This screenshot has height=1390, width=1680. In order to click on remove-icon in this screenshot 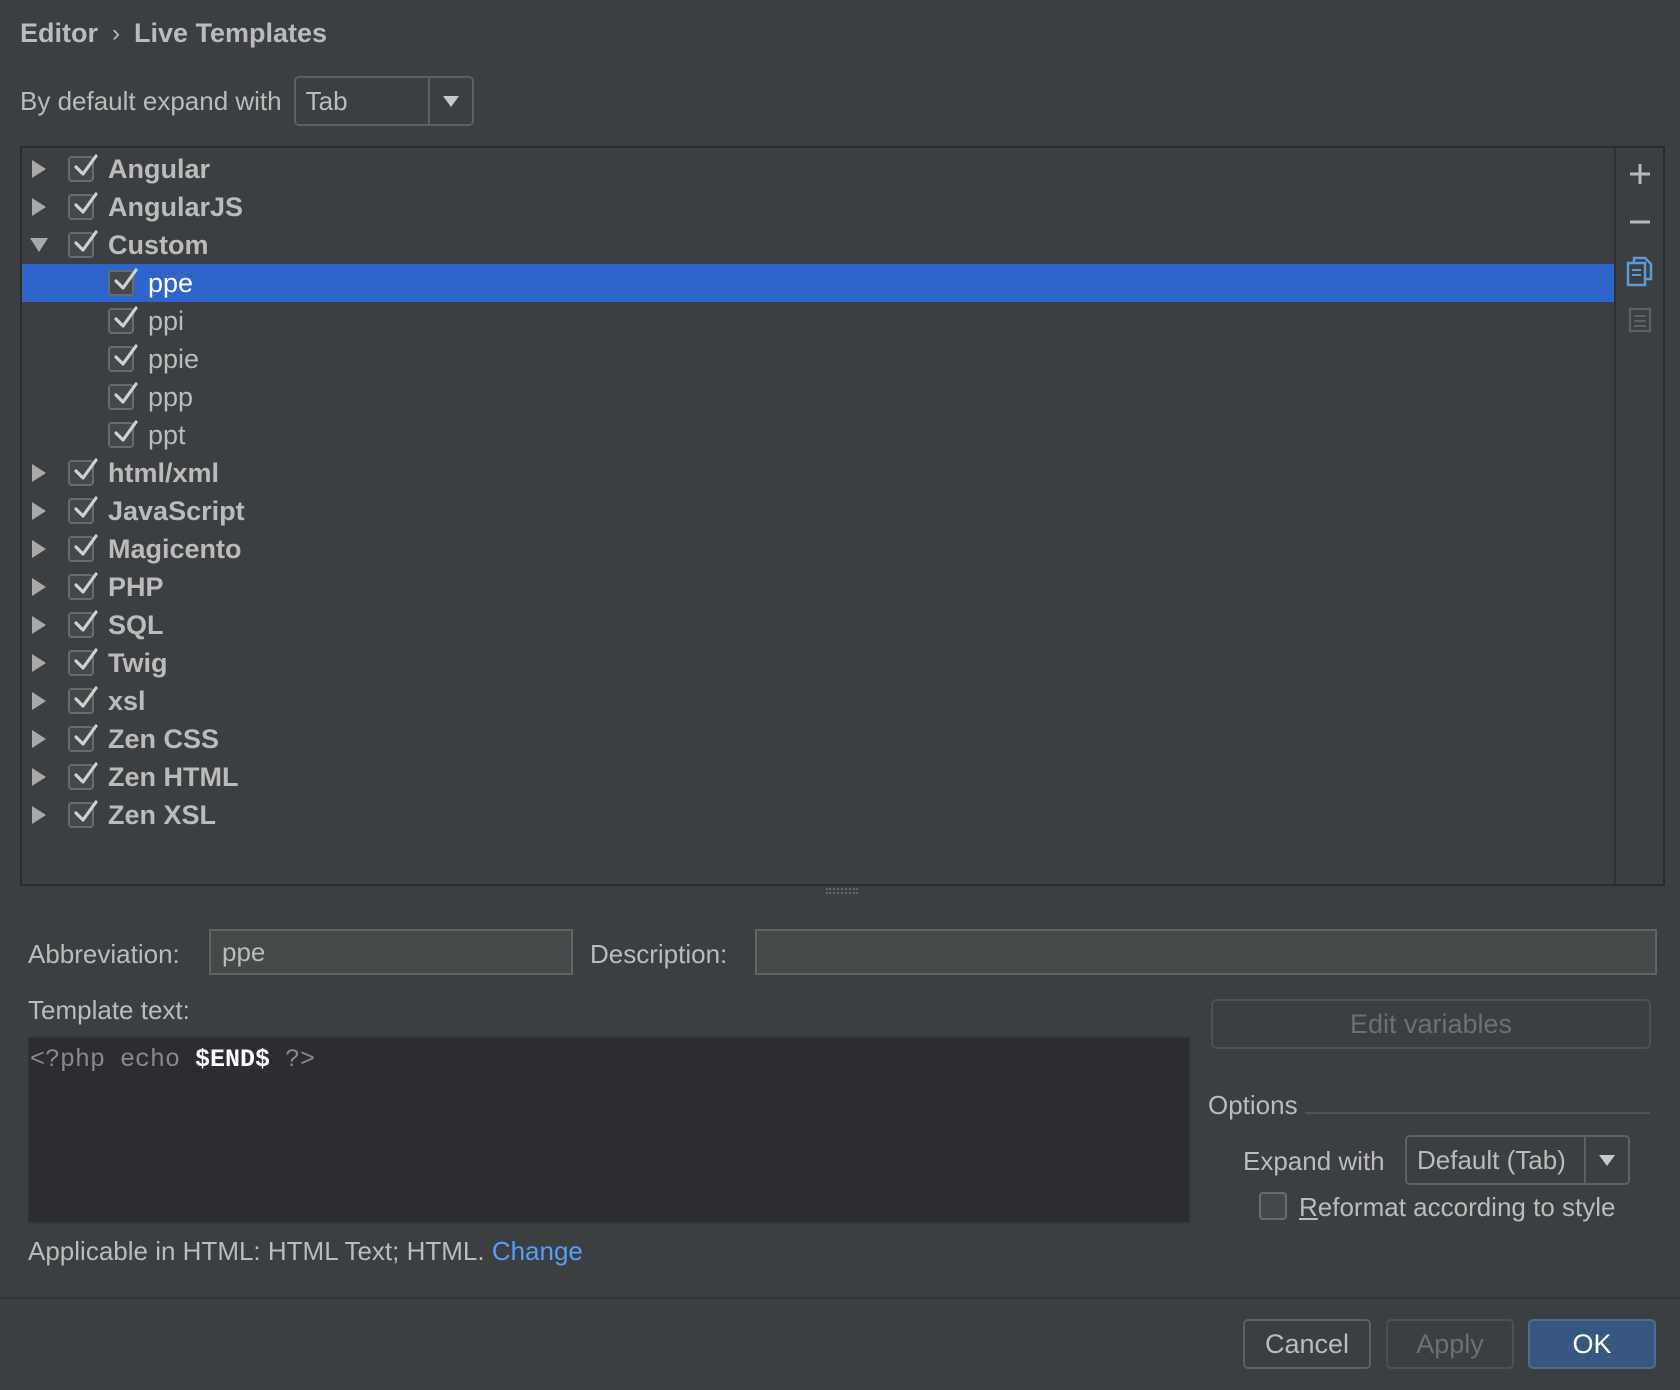, I will do `click(1639, 222)`.